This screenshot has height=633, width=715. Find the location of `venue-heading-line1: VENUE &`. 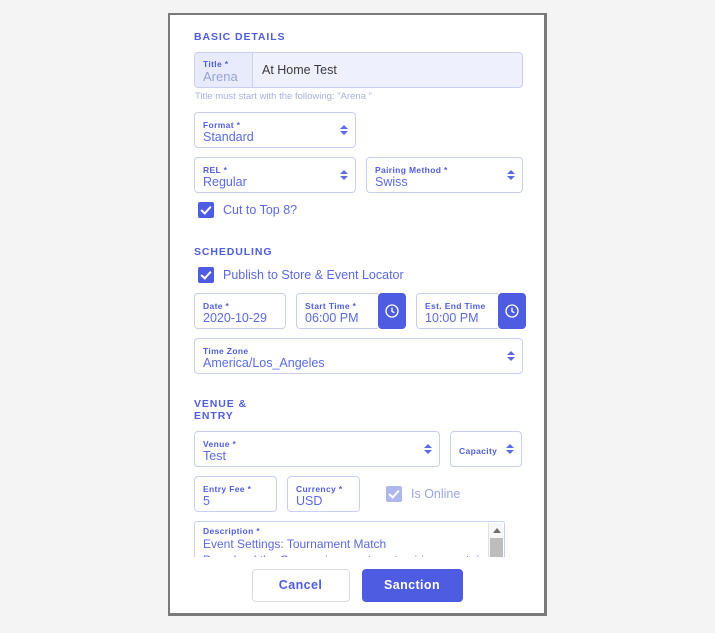

venue-heading-line1: VENUE & is located at coordinates (220, 404).